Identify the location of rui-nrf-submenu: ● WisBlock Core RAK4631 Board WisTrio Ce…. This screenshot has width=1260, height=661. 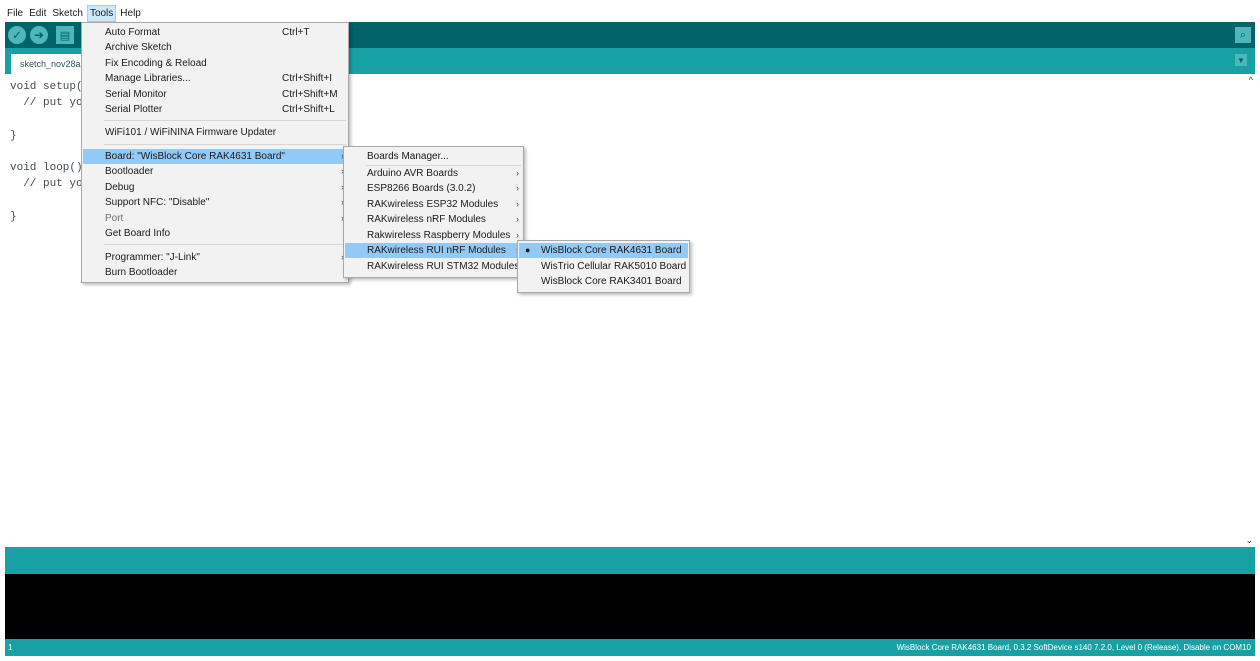
(603, 266).